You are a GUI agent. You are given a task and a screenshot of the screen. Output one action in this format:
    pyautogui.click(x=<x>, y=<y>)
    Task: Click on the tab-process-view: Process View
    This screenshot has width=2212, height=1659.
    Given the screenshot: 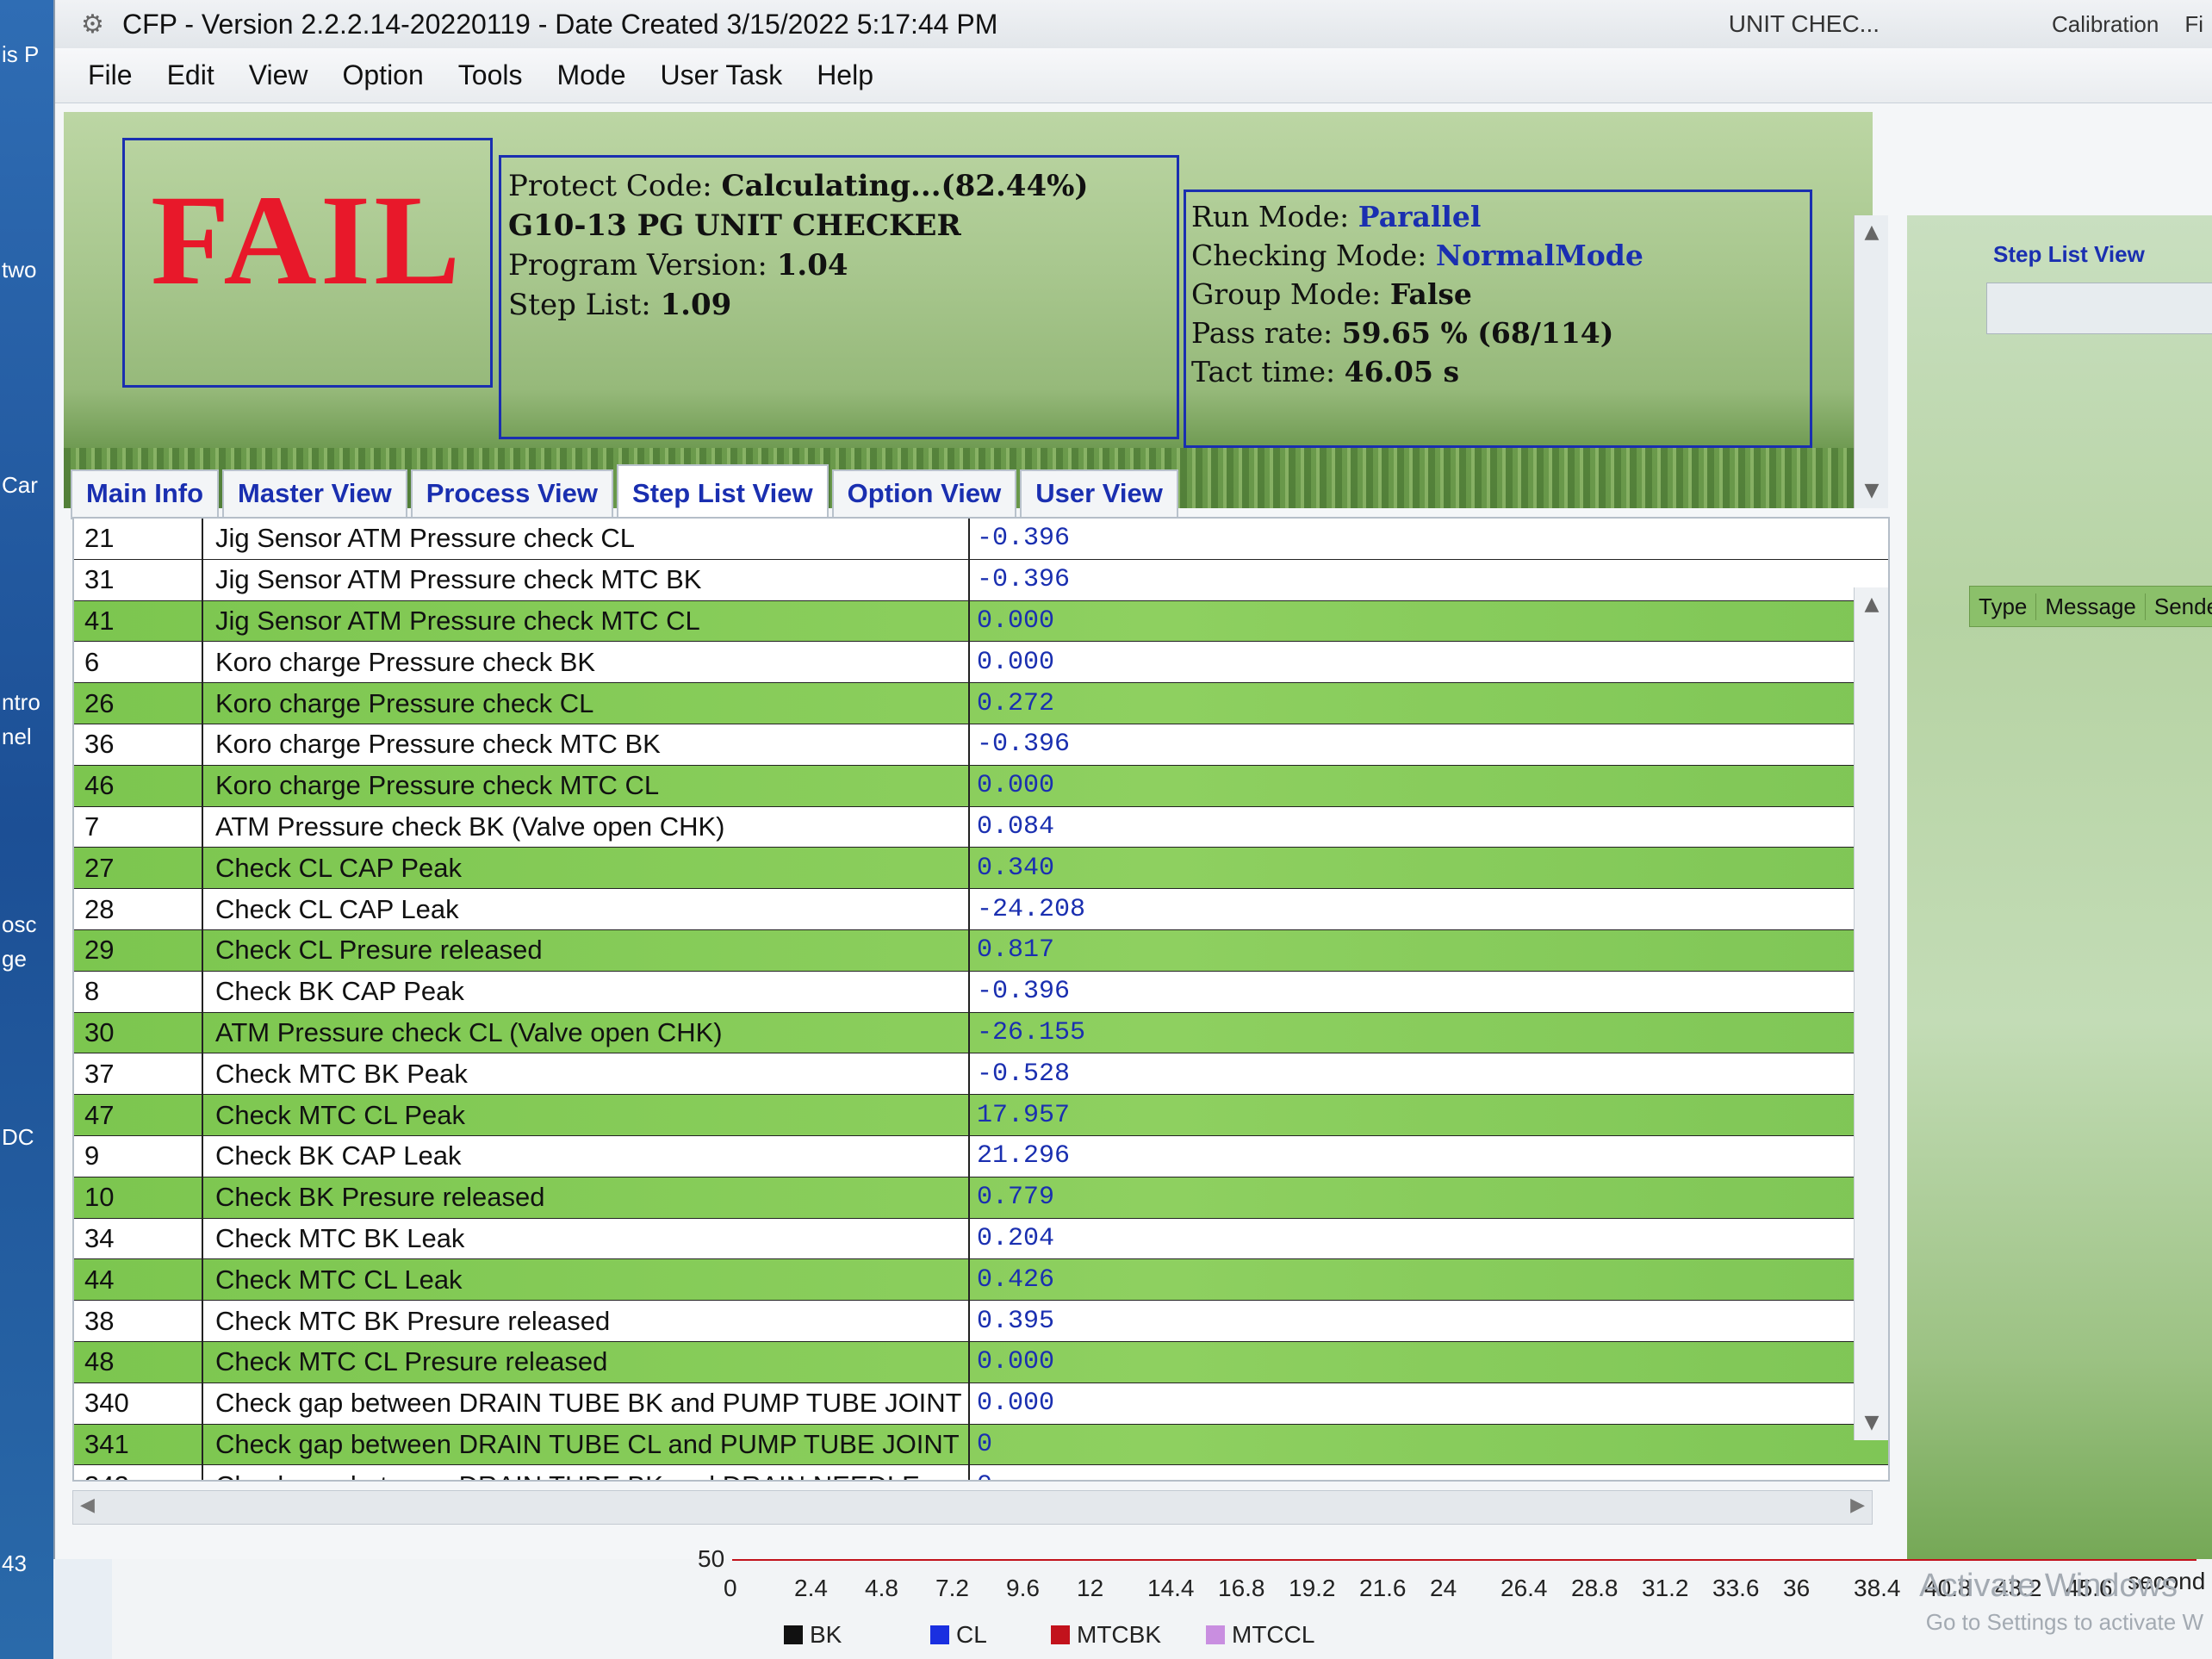 What is the action you would take?
    pyautogui.click(x=512, y=494)
    